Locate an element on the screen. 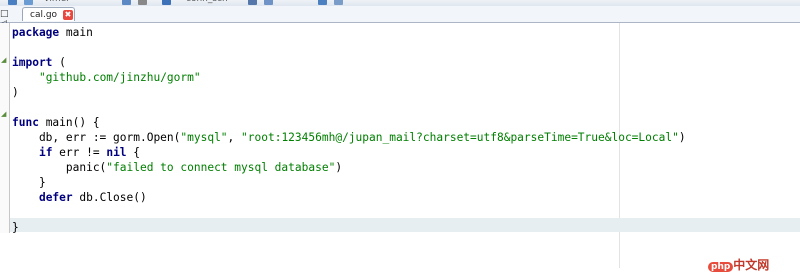  tab-label: cal.go is located at coordinates (44, 15).